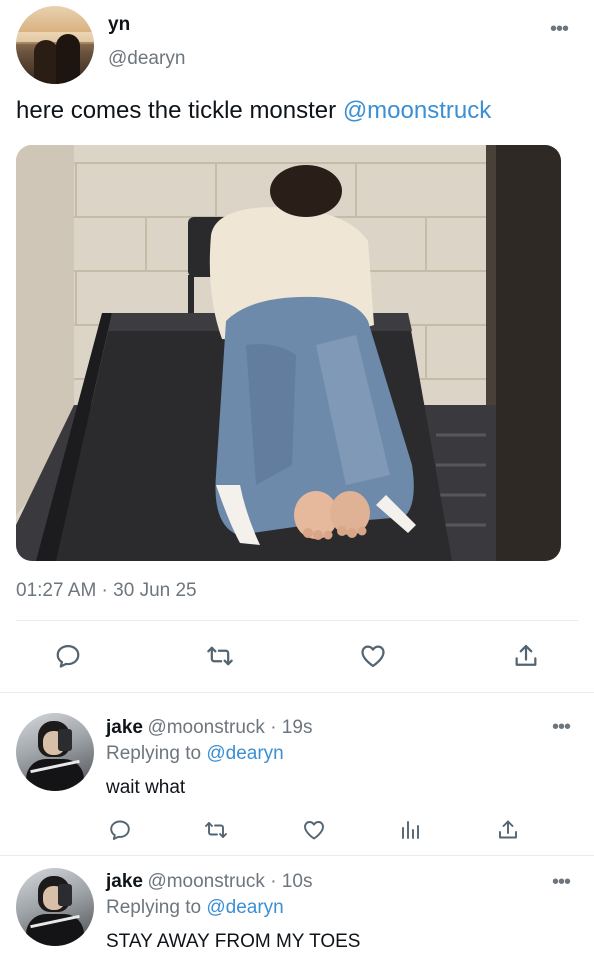 The image size is (594, 960). What do you see at coordinates (146, 59) in the screenshot?
I see `author-handle: @dearyn` at bounding box center [146, 59].